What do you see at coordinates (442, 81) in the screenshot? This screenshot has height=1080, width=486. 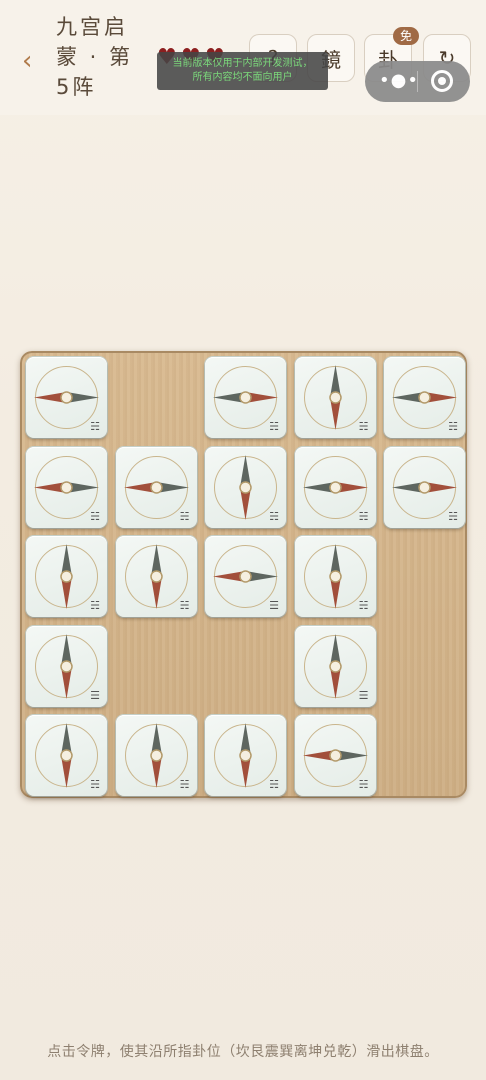 I see `close-miniapp-icon` at bounding box center [442, 81].